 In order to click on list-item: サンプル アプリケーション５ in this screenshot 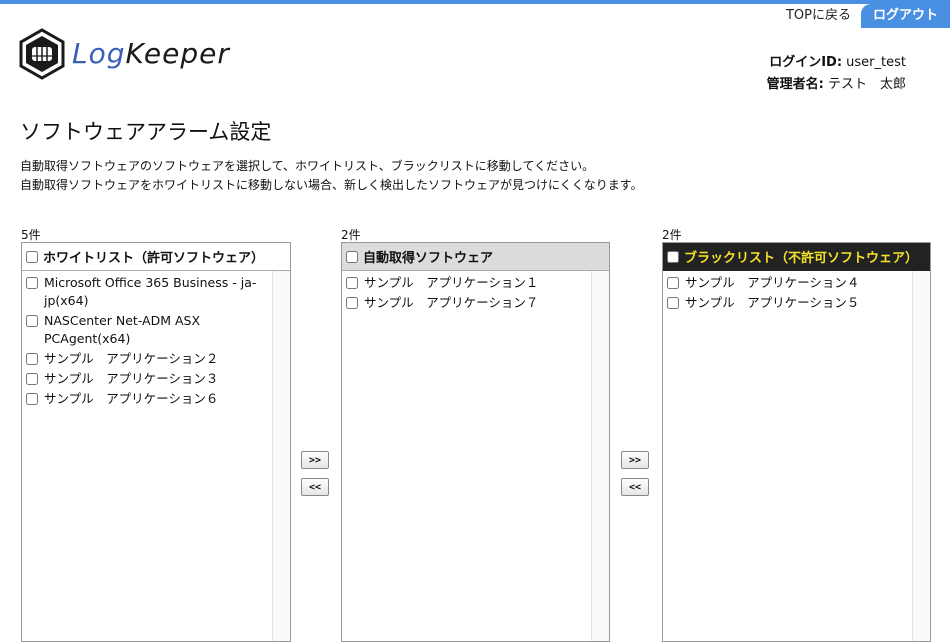, I will do `click(788, 303)`.